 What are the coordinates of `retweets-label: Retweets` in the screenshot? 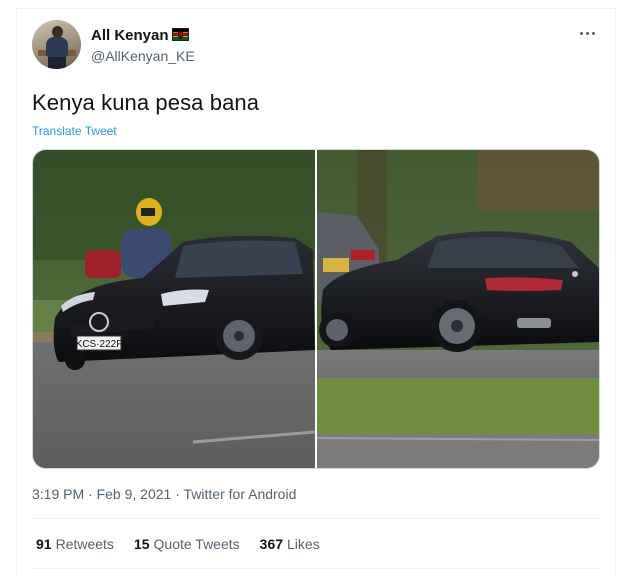 It's located at (84, 544).